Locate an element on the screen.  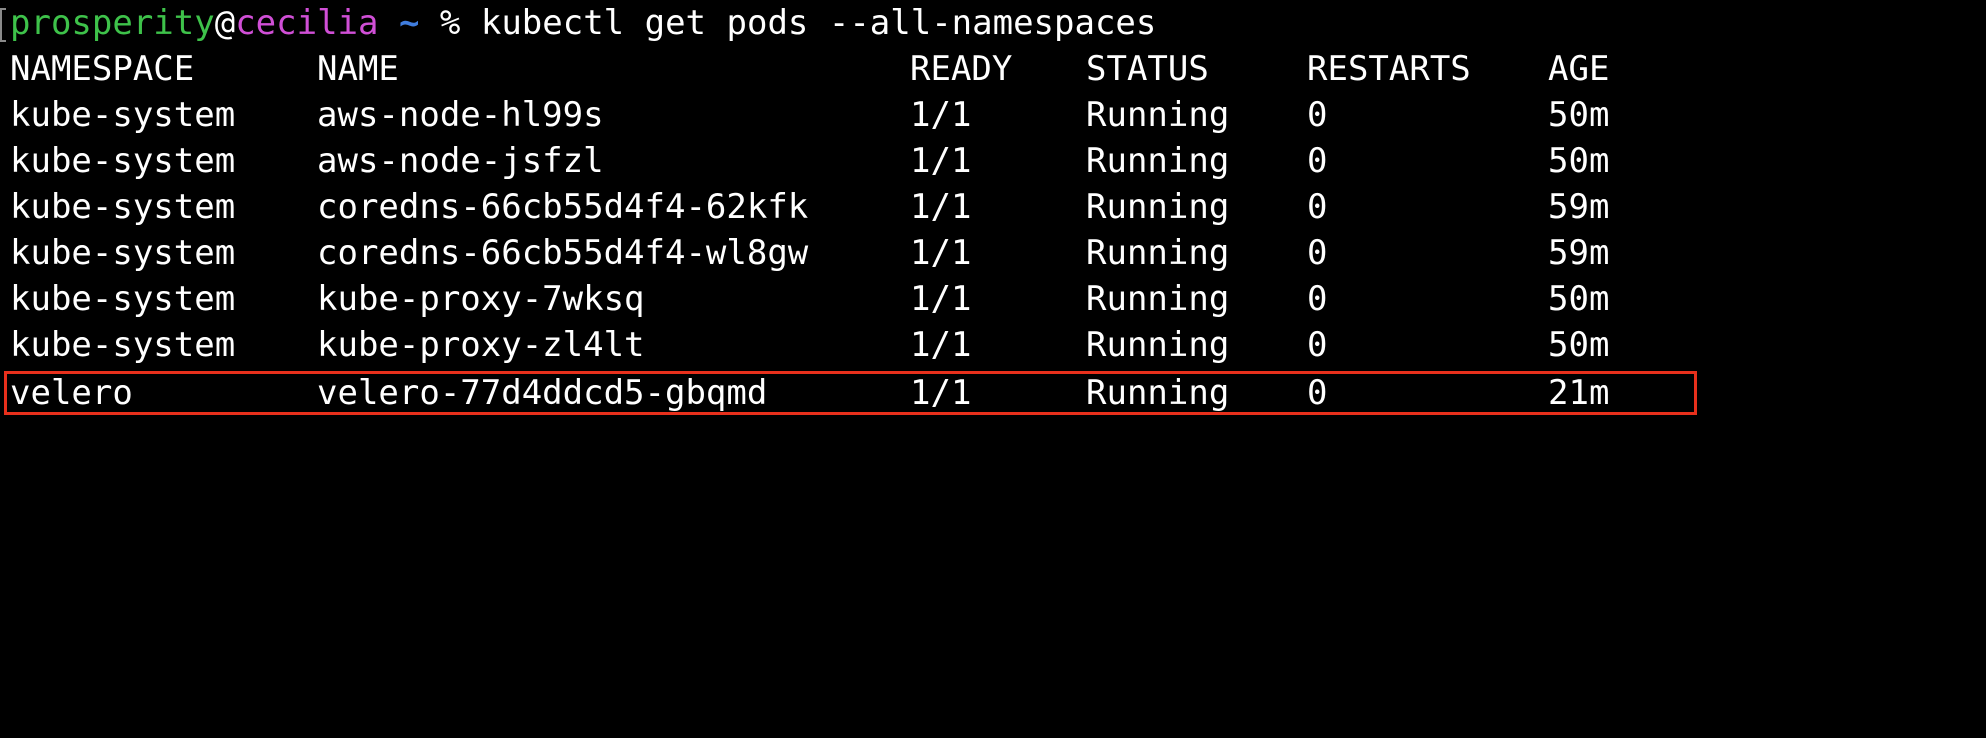
command-text: % kubectl get pods --all-namespaces is located at coordinates (788, 23).